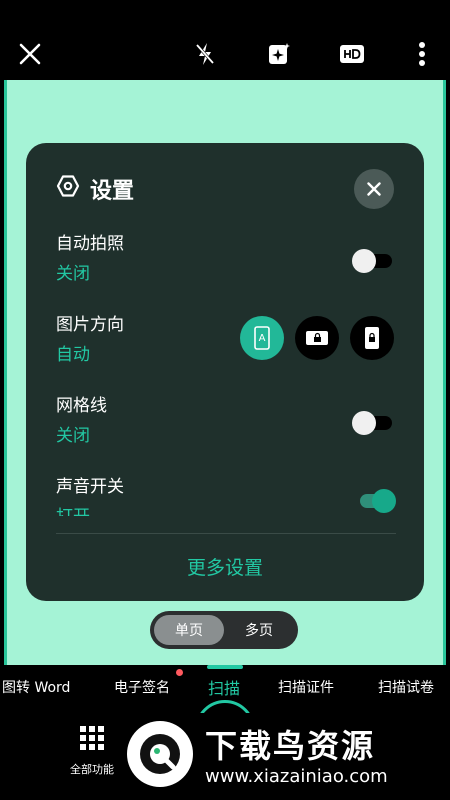 This screenshot has width=450, height=800. Describe the element at coordinates (374, 422) in the screenshot. I see `grid-lines-toggle` at that location.